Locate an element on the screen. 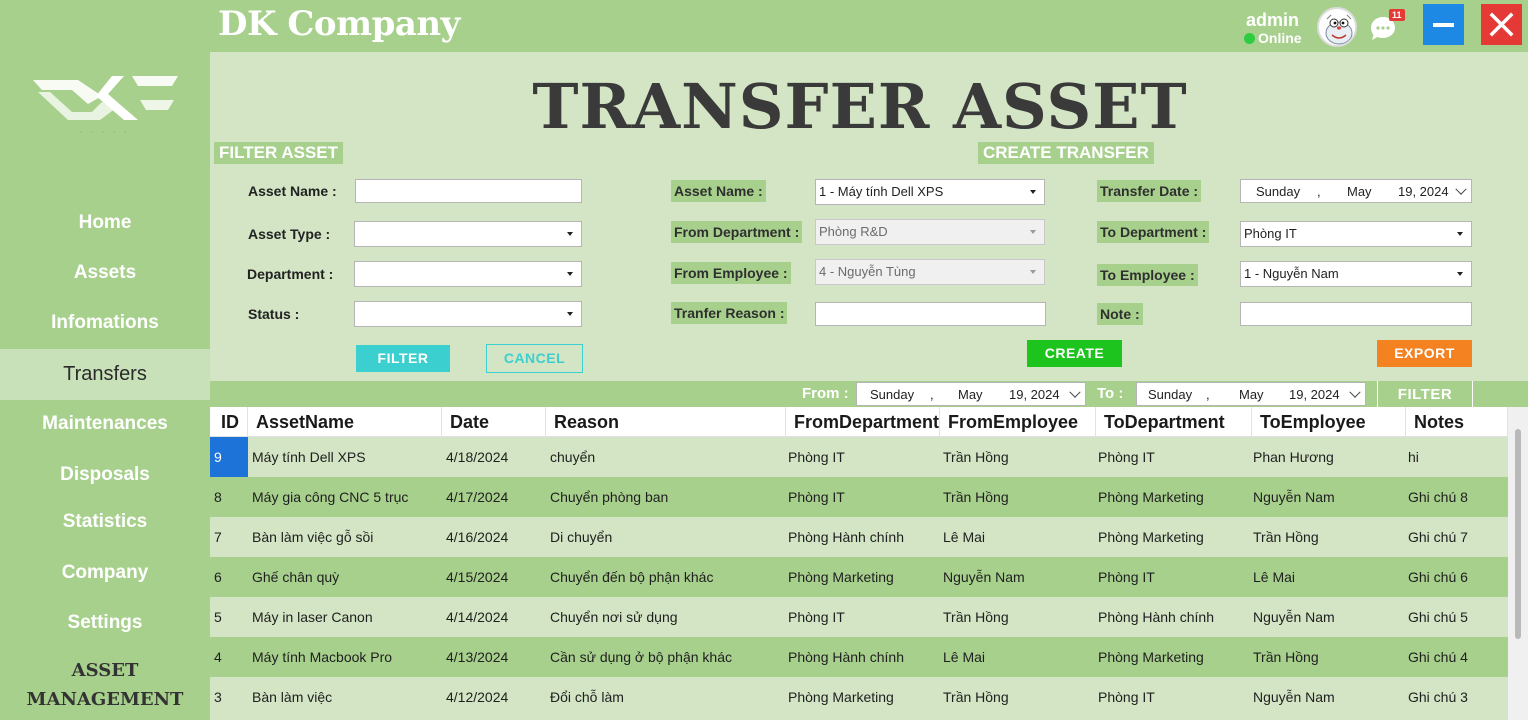 The height and width of the screenshot is (720, 1528). export-button: EXPORT is located at coordinates (1424, 353).